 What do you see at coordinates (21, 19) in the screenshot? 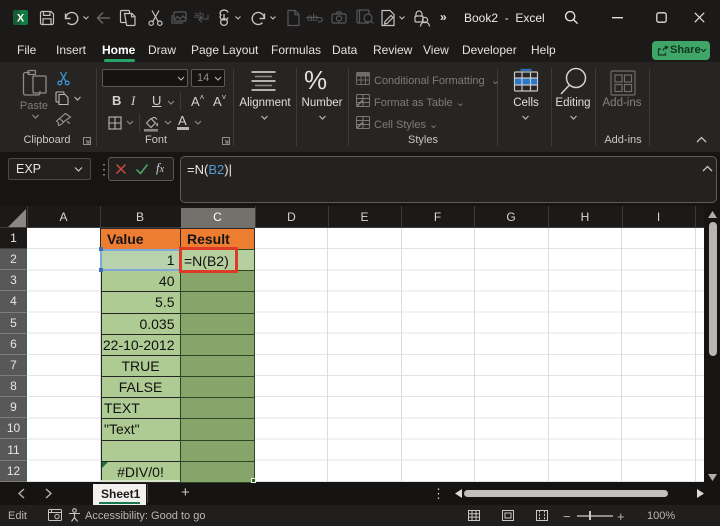
I see `svg-text: X` at bounding box center [21, 19].